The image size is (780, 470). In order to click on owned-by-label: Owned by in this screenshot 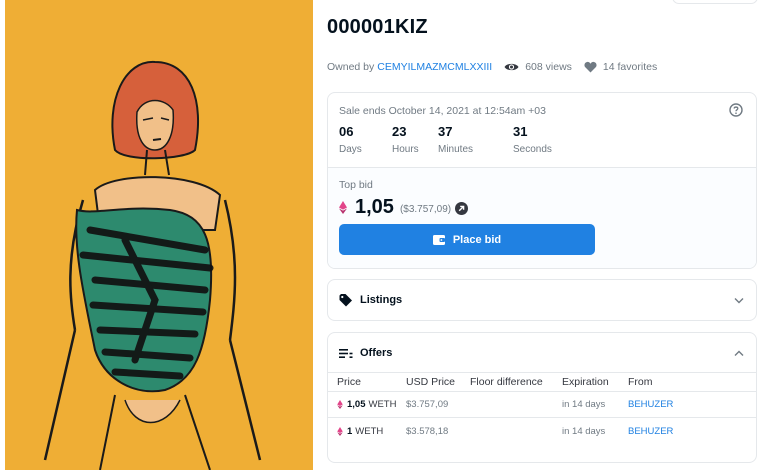, I will do `click(351, 67)`.